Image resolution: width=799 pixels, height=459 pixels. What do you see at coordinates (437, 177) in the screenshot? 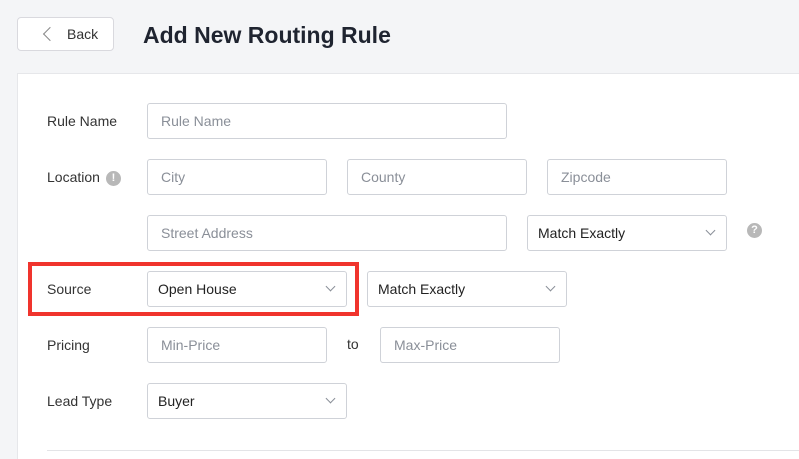
I see `county-input: County` at bounding box center [437, 177].